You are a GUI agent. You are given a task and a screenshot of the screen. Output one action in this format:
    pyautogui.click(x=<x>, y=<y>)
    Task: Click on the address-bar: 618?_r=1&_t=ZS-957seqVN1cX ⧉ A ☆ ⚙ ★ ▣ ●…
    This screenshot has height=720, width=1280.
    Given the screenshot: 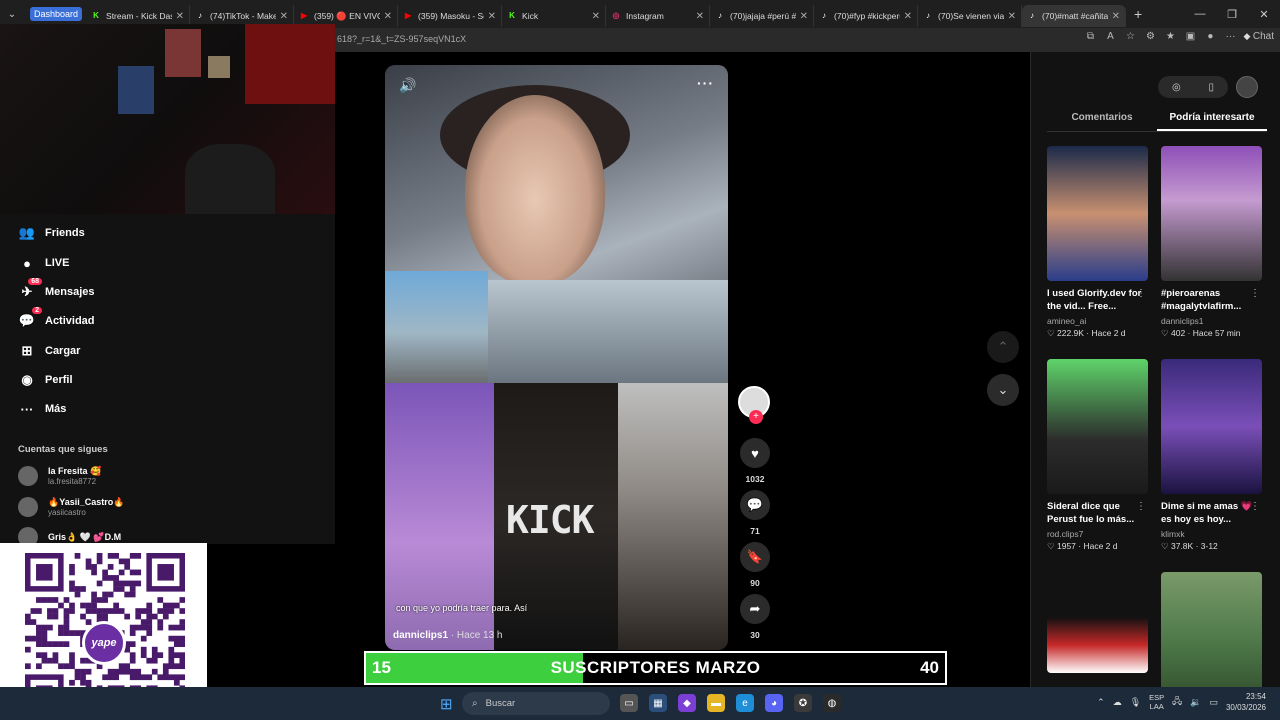 What is the action you would take?
    pyautogui.click(x=807, y=40)
    